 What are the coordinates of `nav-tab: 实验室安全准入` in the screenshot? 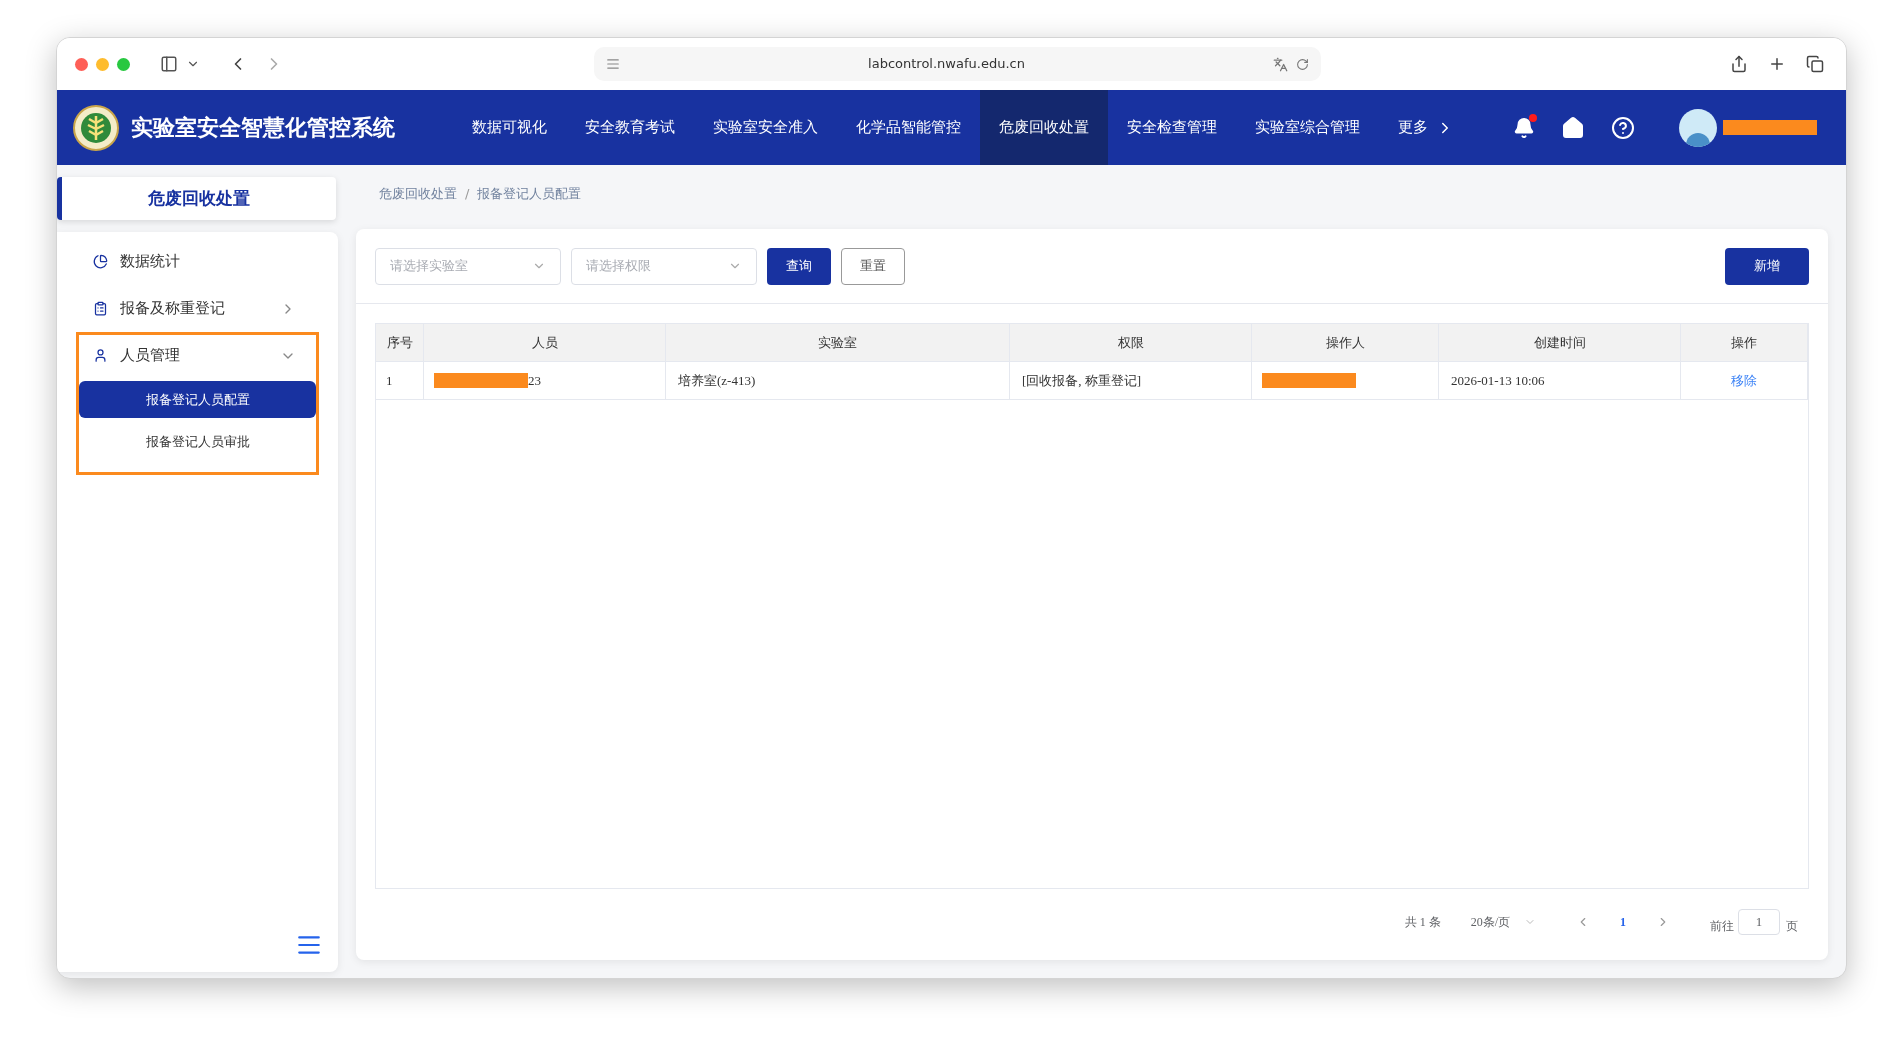 It's located at (765, 127).